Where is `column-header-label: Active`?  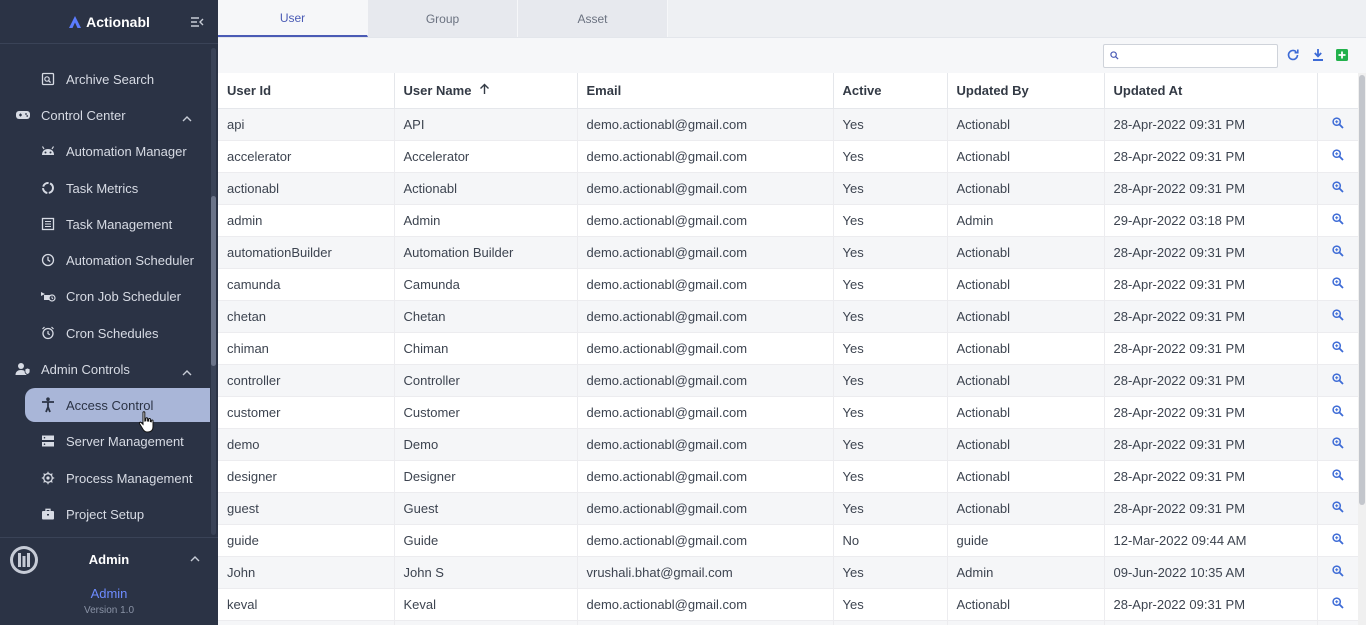
column-header-label: Active is located at coordinates (862, 90).